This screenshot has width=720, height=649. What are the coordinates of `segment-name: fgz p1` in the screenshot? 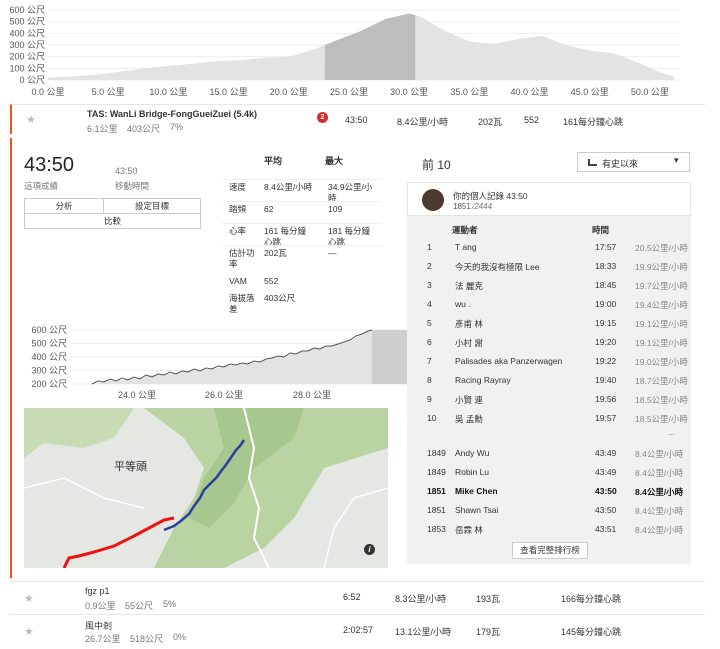 It's located at (97, 591).